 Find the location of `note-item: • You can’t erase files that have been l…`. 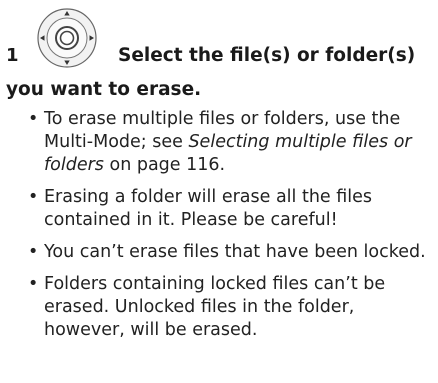

note-item: • You can’t erase files that have been l… is located at coordinates (219, 252).